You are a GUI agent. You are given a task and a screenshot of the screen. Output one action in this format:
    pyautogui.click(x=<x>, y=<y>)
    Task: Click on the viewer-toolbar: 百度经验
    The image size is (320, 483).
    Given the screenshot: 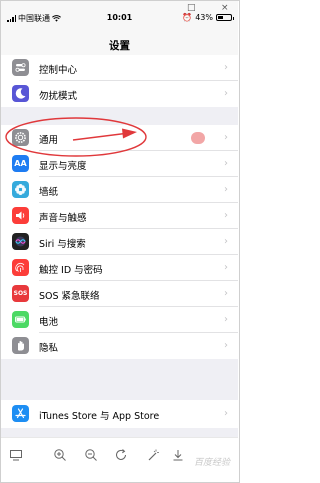 What is the action you would take?
    pyautogui.click(x=119, y=459)
    